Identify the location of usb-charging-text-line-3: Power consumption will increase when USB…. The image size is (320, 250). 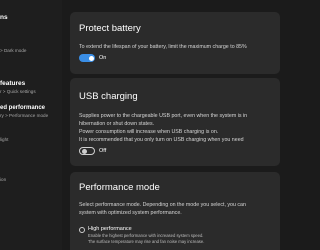
(149, 132).